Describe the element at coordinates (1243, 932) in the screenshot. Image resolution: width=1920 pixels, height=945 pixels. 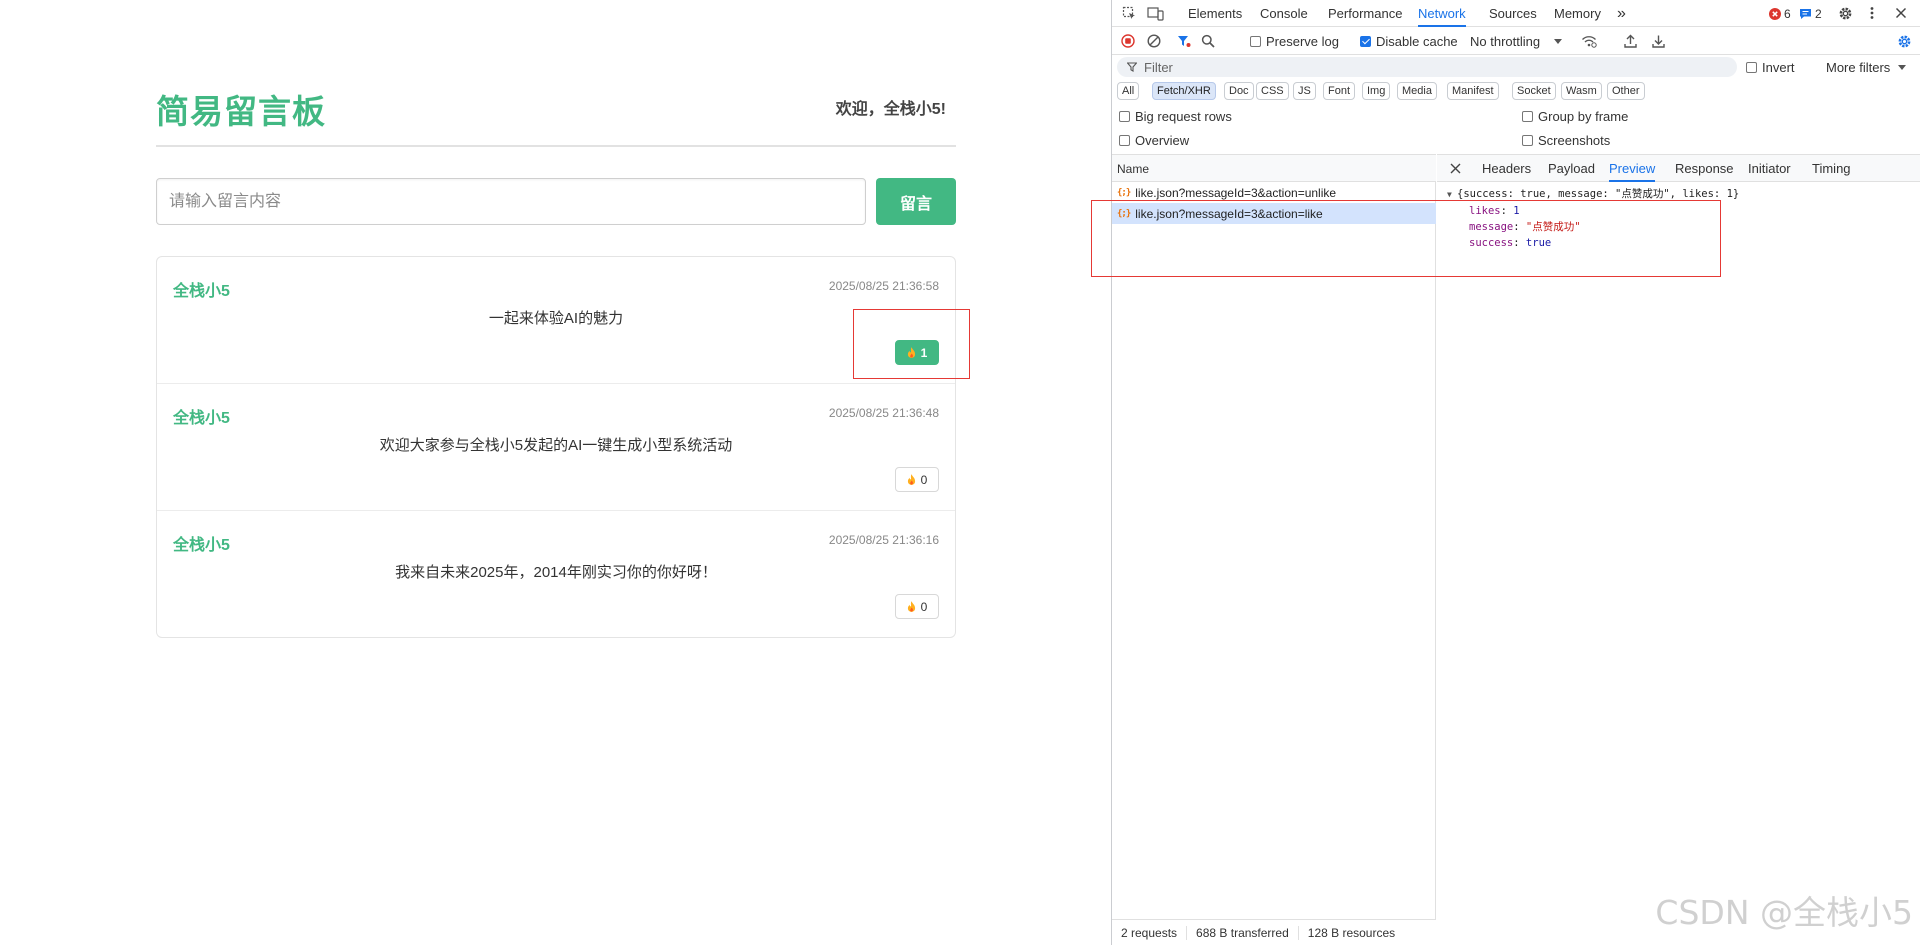
I see `transferred-size: 688 B transferred` at that location.